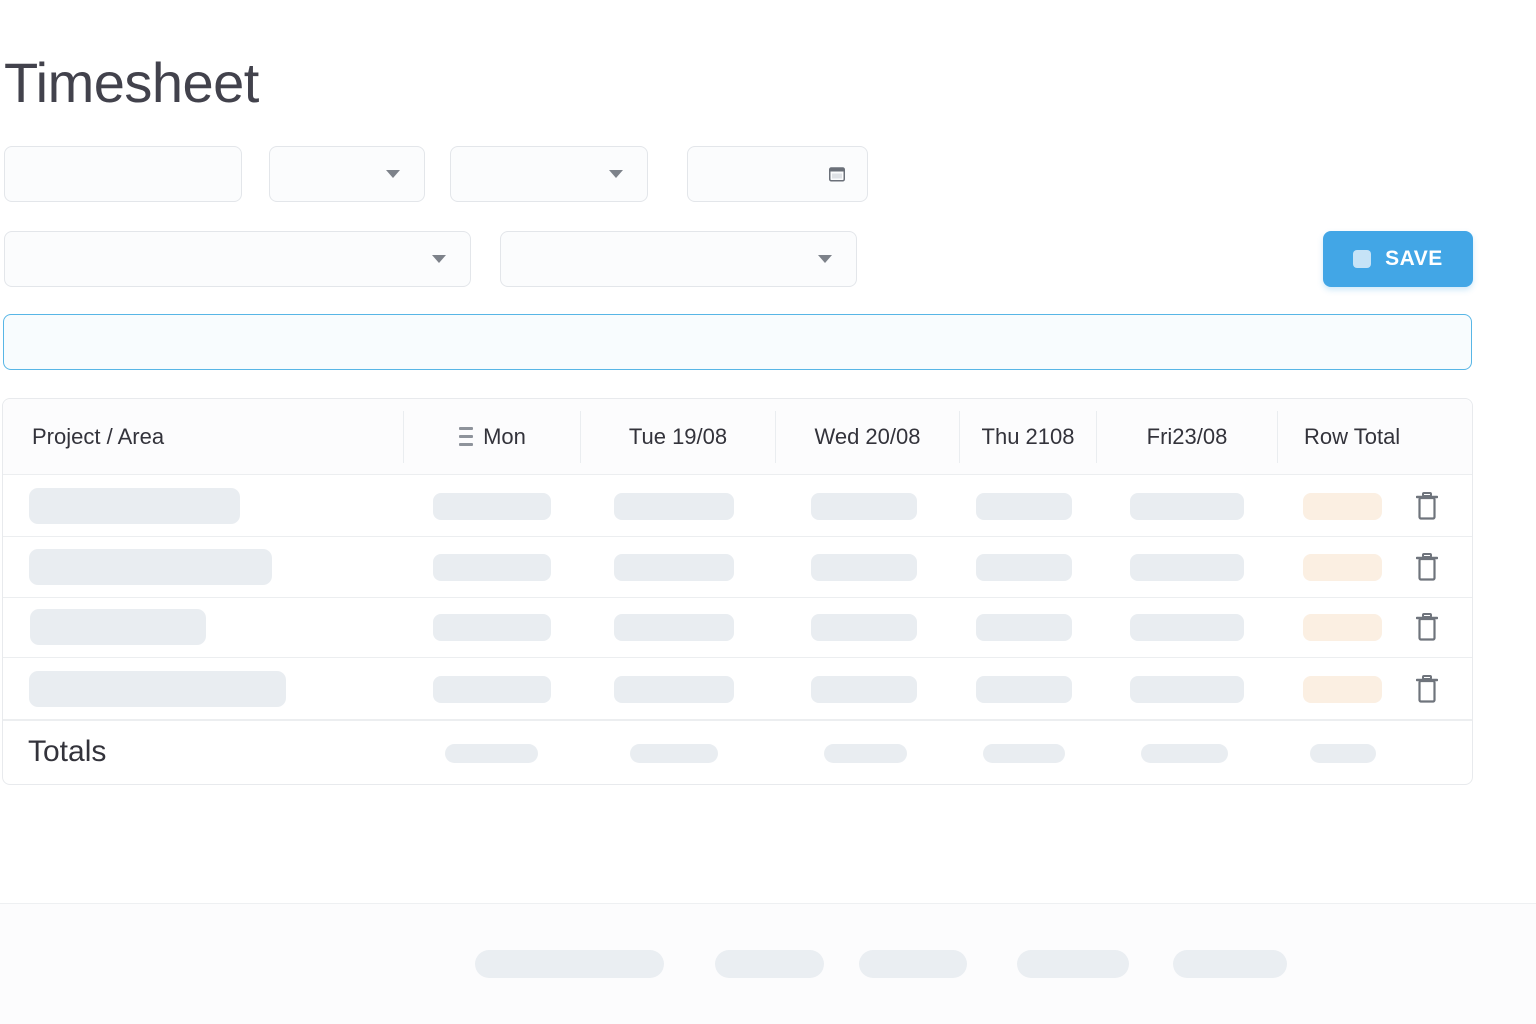  Describe the element at coordinates (123, 174) in the screenshot. I see `text-filter-field` at that location.